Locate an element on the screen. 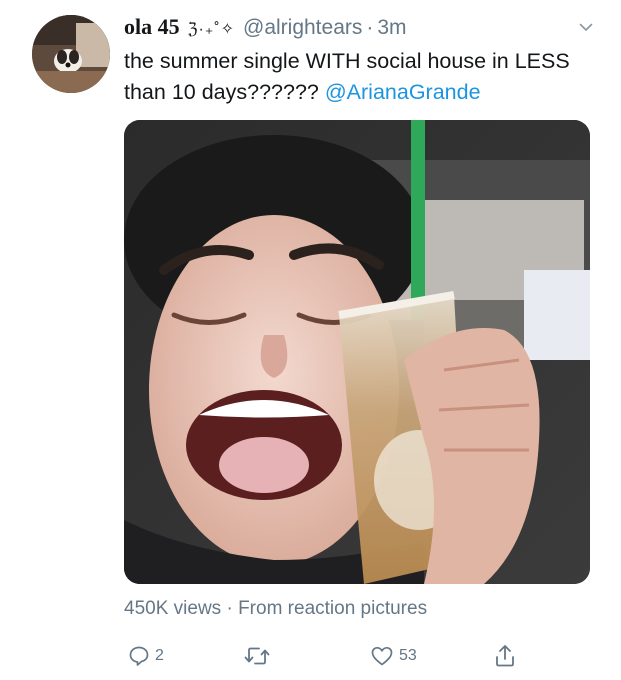 This screenshot has width=621, height=680. retweet-icon is located at coordinates (257, 656).